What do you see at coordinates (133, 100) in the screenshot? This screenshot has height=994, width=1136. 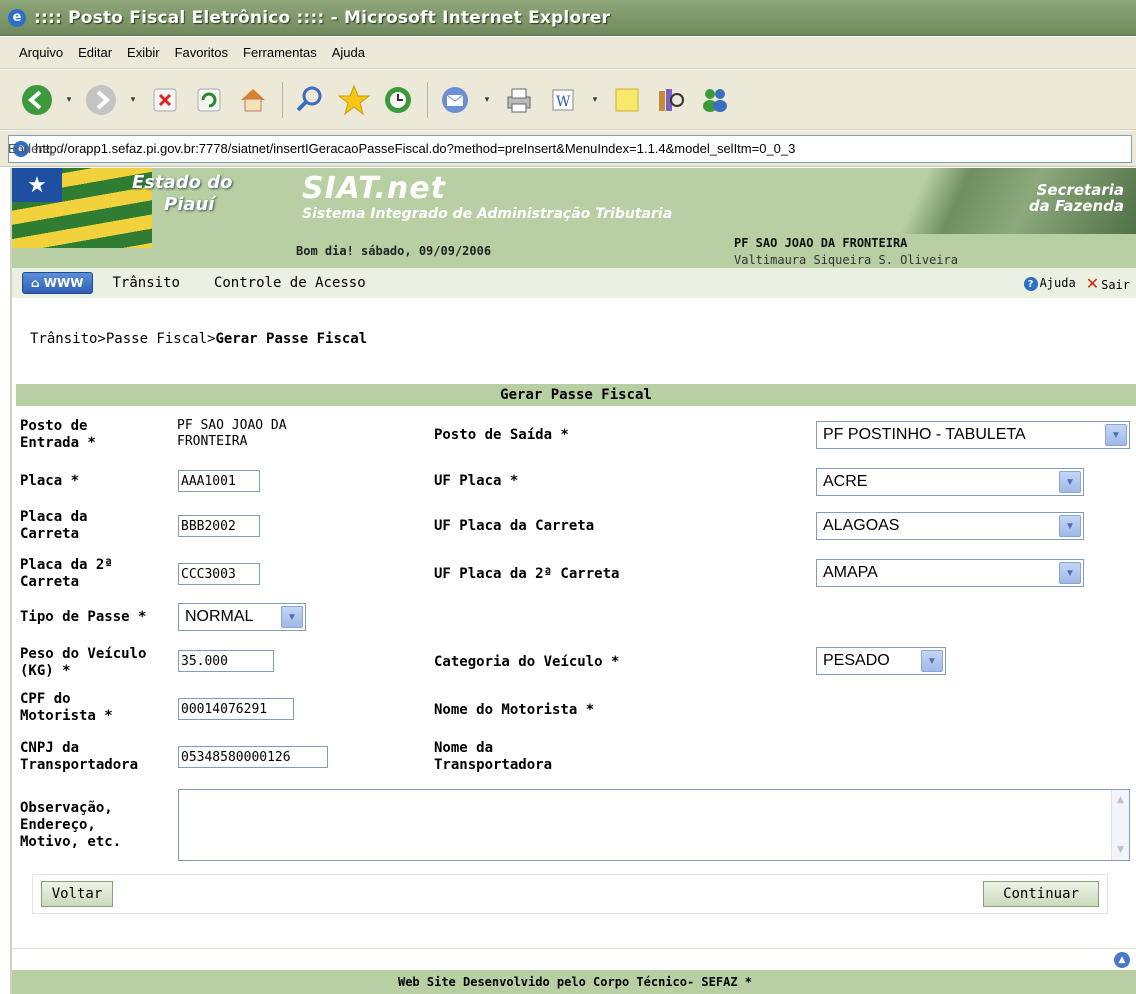 I see `forward-dropdown-icon: ▾` at bounding box center [133, 100].